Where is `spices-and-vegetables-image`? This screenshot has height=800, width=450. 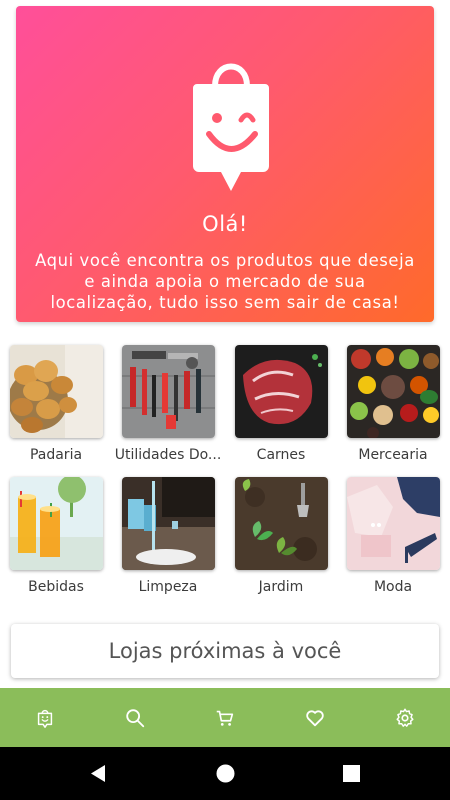
spices-and-vegetables-image is located at coordinates (393, 391).